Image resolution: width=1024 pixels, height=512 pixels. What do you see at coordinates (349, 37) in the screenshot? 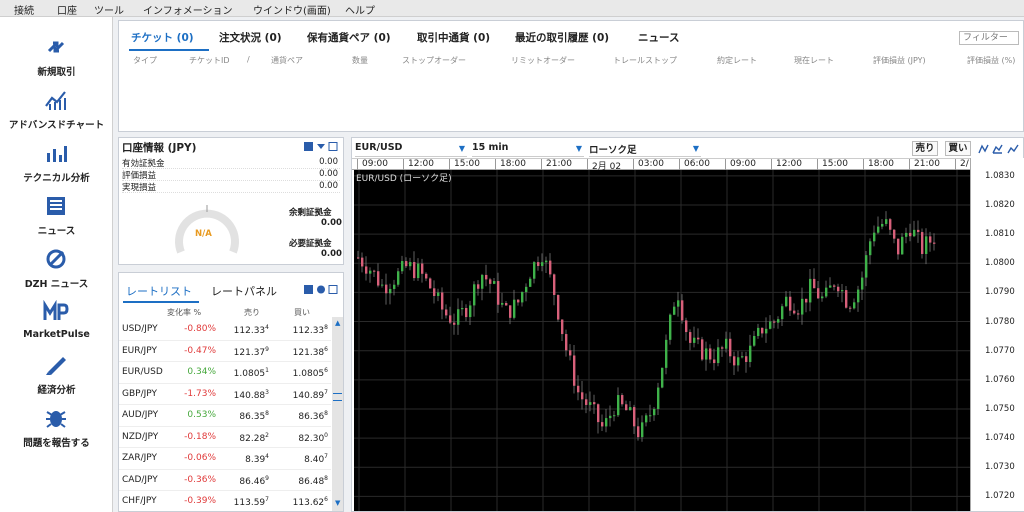
I see `tab-positions: 保有通貨ペア (0)` at bounding box center [349, 37].